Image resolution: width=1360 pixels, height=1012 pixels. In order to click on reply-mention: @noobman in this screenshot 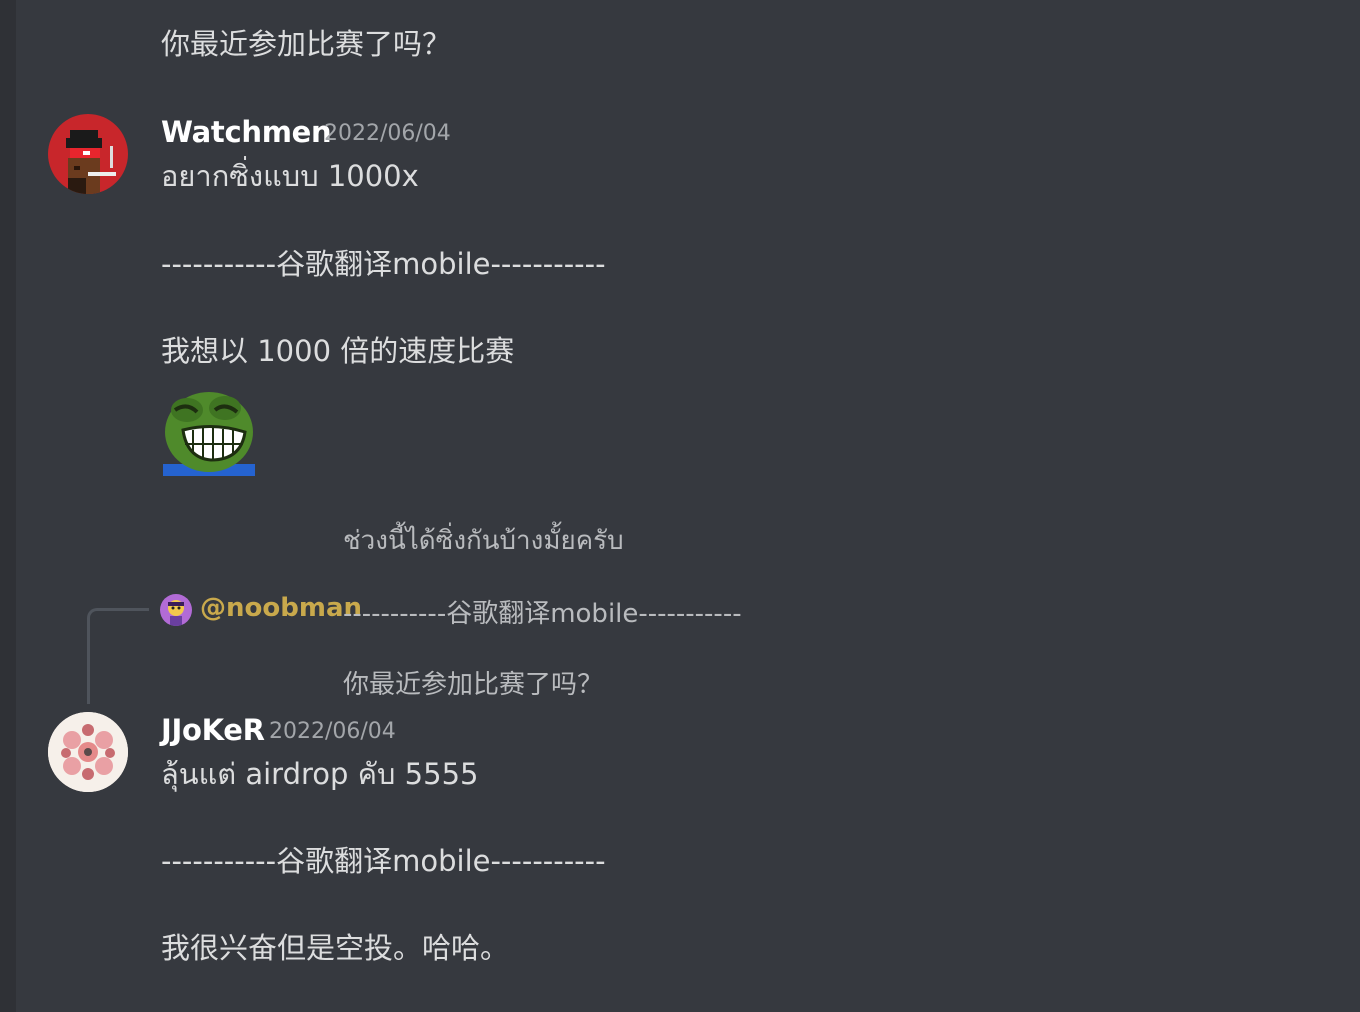, I will do `click(281, 608)`.